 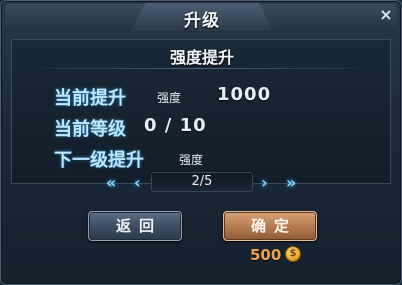 I want to click on first-page-icon: «, so click(x=111, y=182).